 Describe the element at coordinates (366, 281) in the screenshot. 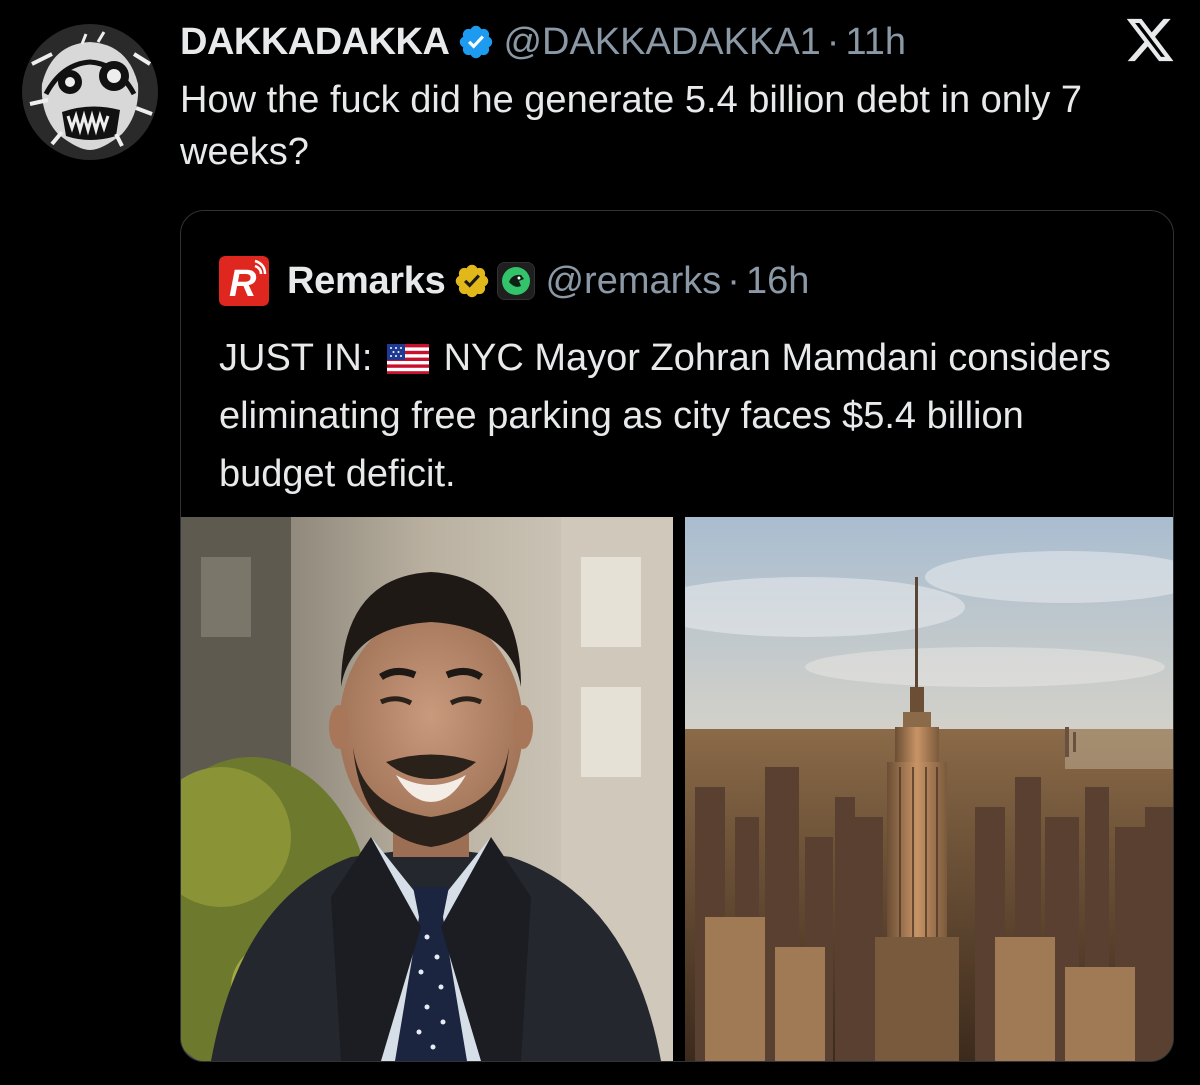

I see `quoted-author-display-name: Remarks` at that location.